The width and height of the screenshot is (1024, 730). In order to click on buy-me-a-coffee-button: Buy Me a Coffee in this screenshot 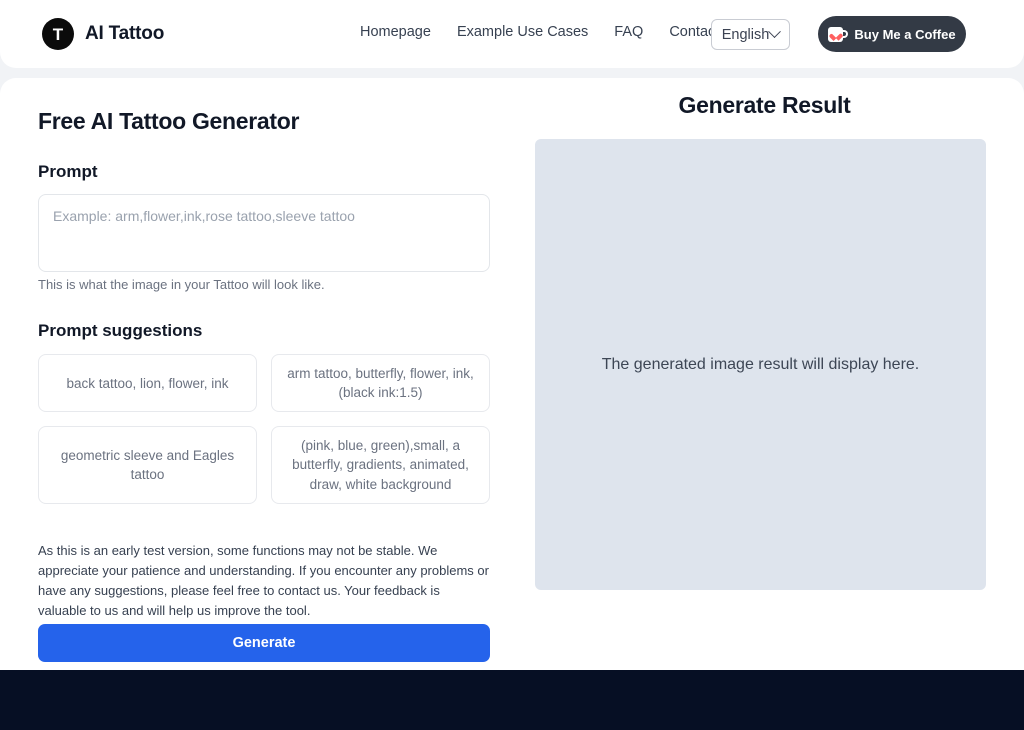, I will do `click(892, 34)`.